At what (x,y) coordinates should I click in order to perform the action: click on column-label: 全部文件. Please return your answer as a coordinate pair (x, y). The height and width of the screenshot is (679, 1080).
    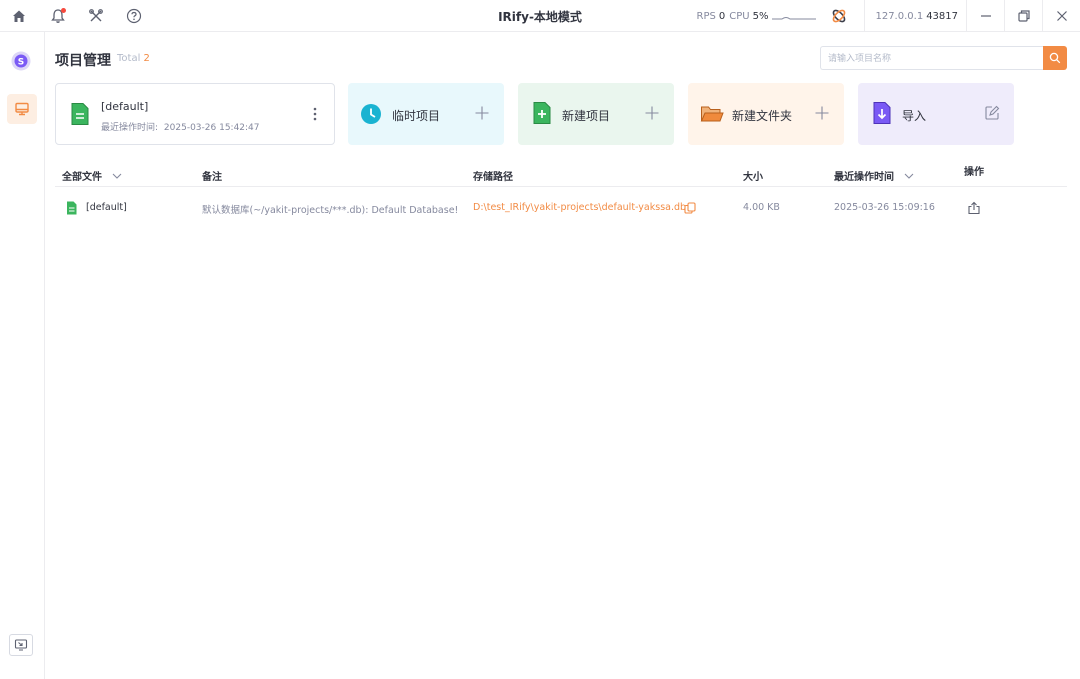
    Looking at the image, I should click on (82, 177).